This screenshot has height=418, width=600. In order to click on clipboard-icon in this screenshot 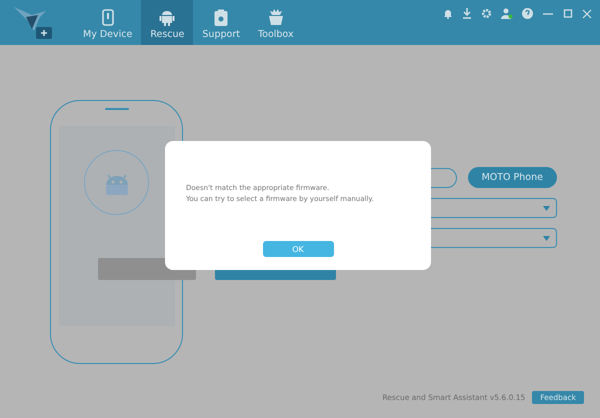, I will do `click(221, 17)`.